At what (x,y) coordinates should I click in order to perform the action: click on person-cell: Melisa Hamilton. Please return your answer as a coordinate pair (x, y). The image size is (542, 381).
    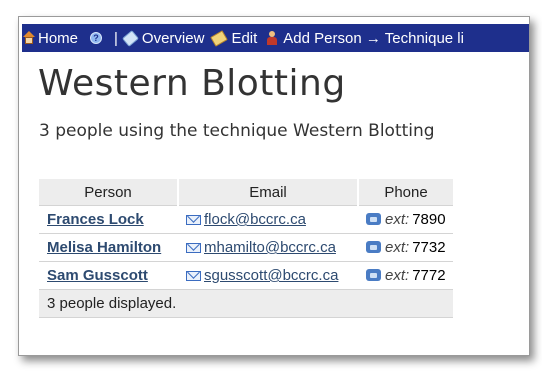
    Looking at the image, I should click on (108, 247).